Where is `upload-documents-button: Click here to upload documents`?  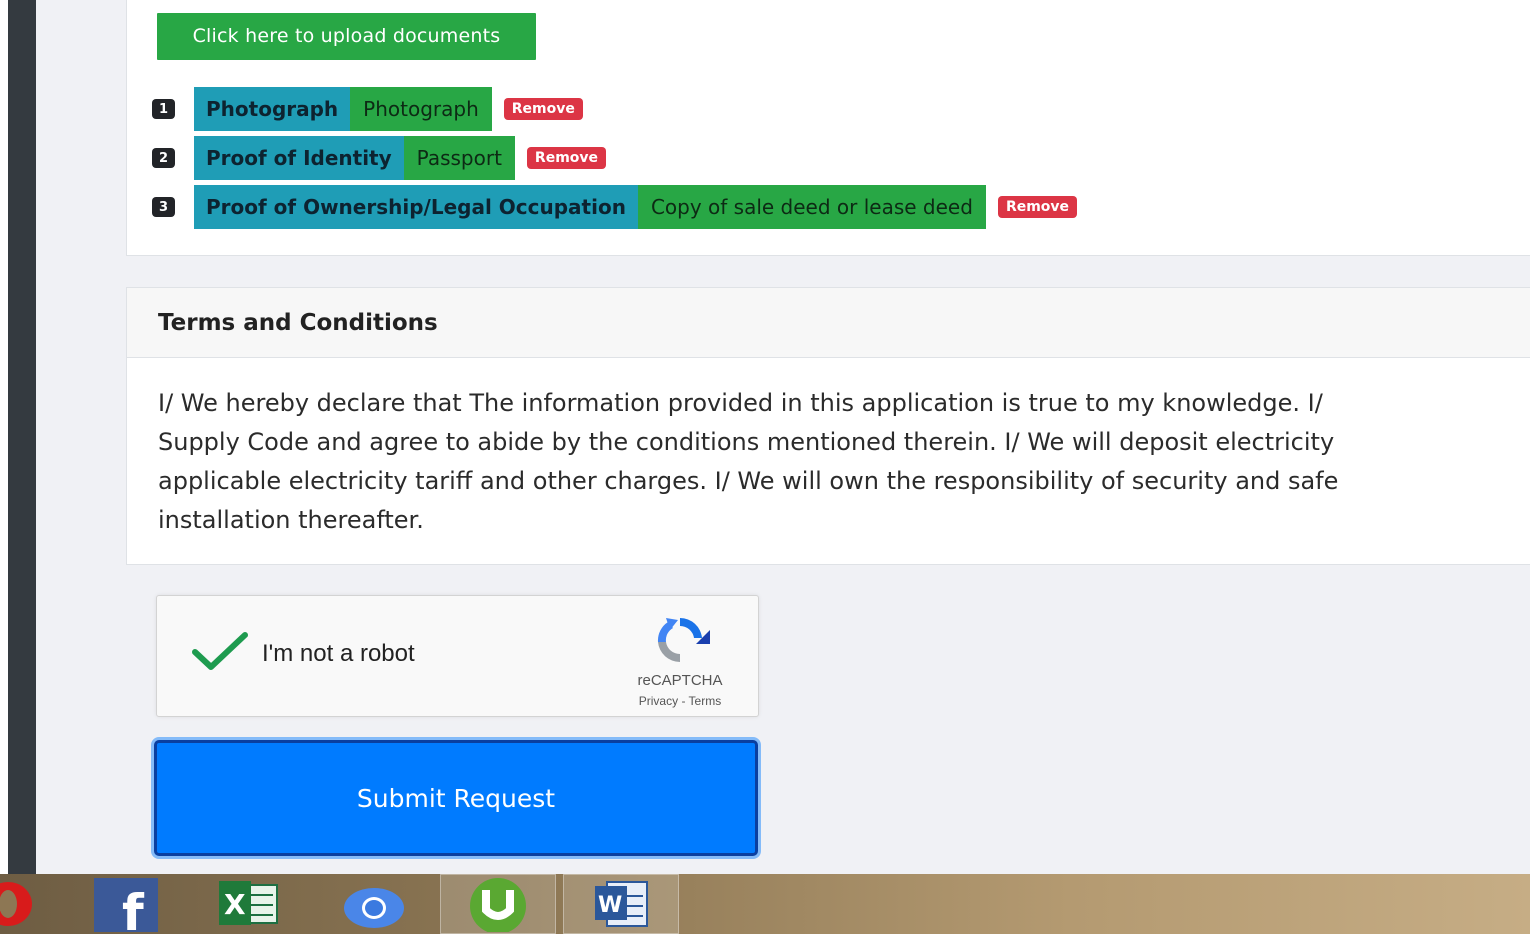 upload-documents-button: Click here to upload documents is located at coordinates (346, 36).